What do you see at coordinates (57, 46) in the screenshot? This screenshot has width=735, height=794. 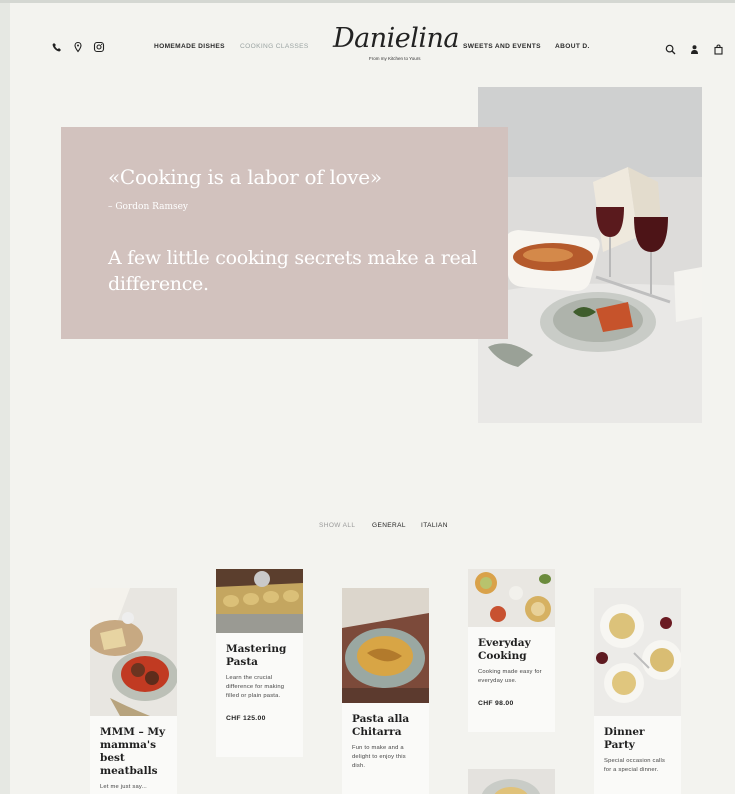 I see `phone-icon` at bounding box center [57, 46].